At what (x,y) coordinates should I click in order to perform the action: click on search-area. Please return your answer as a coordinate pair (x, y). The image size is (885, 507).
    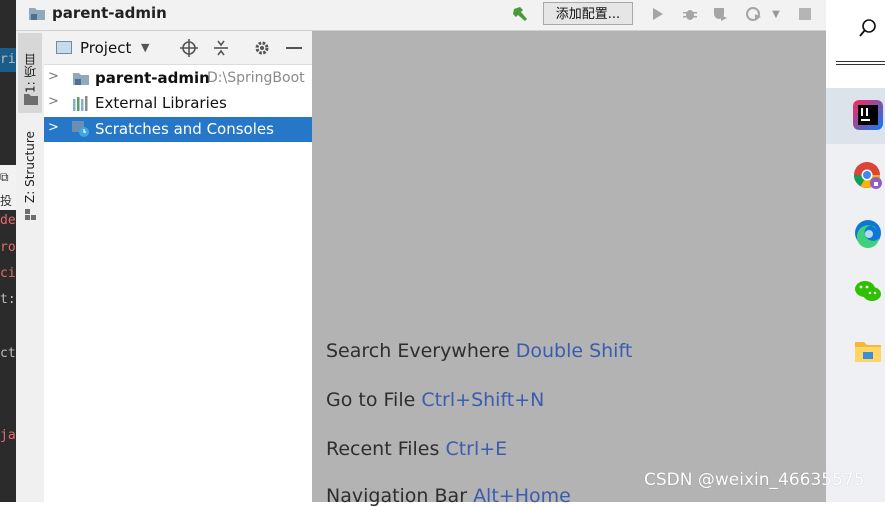
    Looking at the image, I should click on (855, 44).